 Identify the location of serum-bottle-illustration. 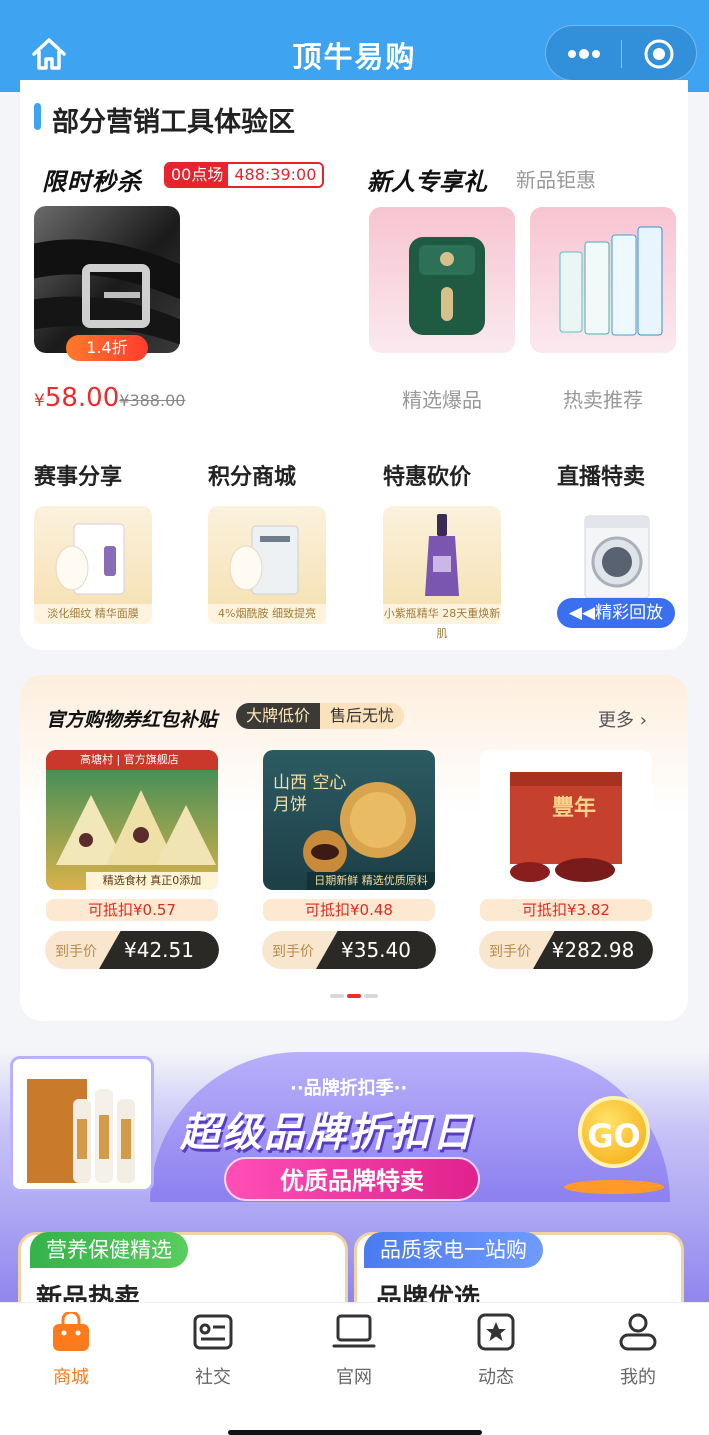
(442, 555).